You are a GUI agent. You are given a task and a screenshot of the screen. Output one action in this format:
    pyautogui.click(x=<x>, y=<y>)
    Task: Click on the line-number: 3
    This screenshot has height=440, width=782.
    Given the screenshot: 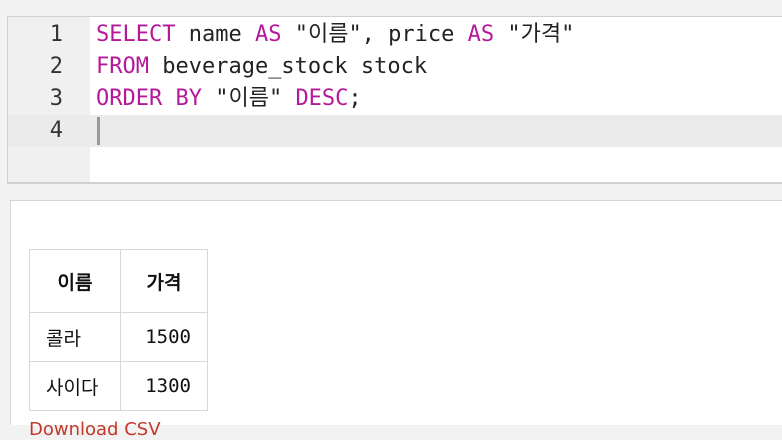 What is the action you would take?
    pyautogui.click(x=56, y=98)
    